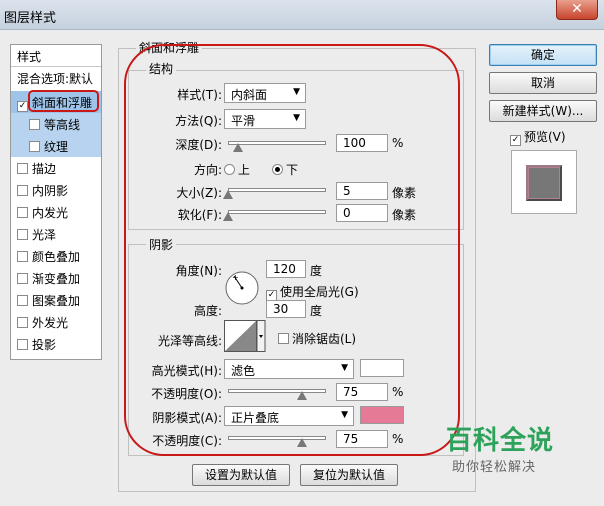  Describe the element at coordinates (30, 18) in the screenshot. I see `window-title: 图层样式` at that location.